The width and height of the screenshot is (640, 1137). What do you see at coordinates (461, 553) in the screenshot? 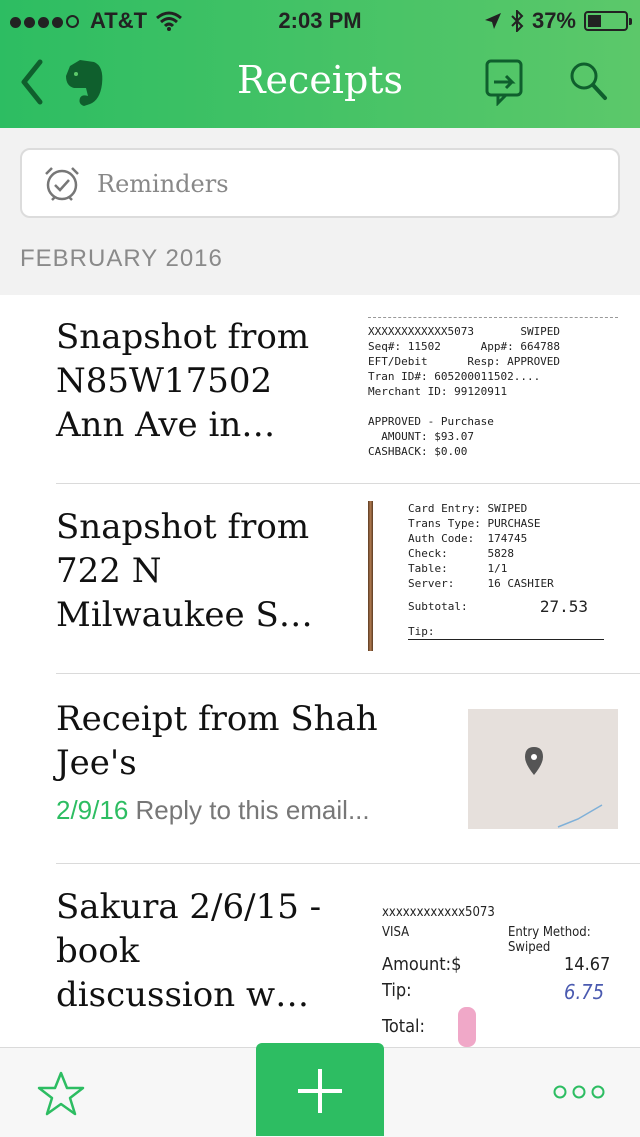
I see `receipt-line: Check: 5828` at bounding box center [461, 553].